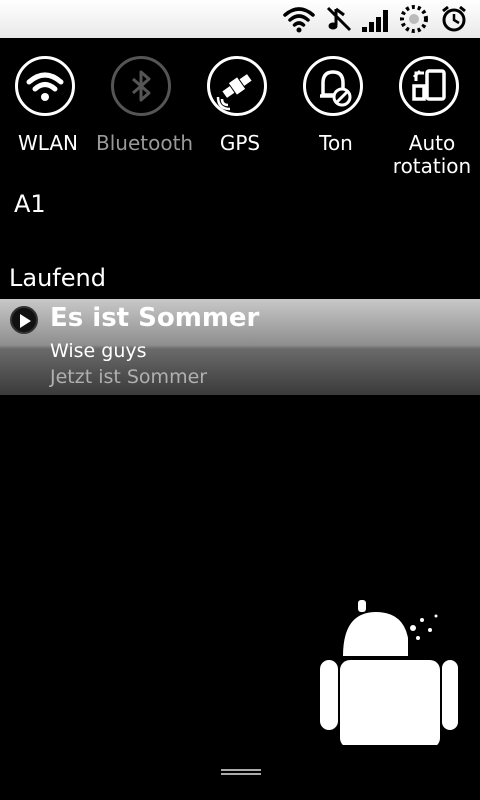 The image size is (480, 800). I want to click on toggle-gps: GPS, so click(240, 109).